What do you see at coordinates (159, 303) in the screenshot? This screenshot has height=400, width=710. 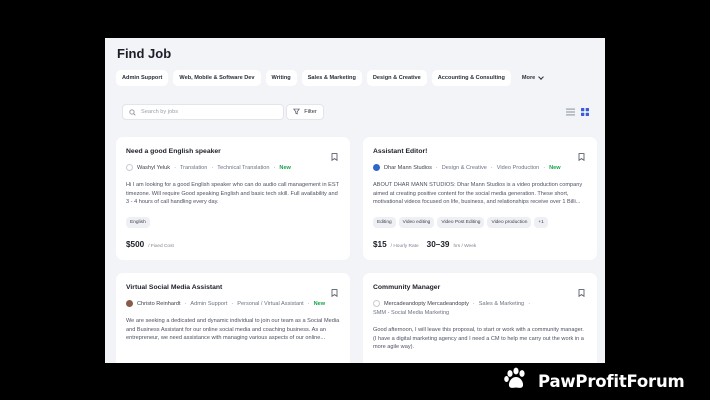 I see `poster-name: Christo Reinhardt` at bounding box center [159, 303].